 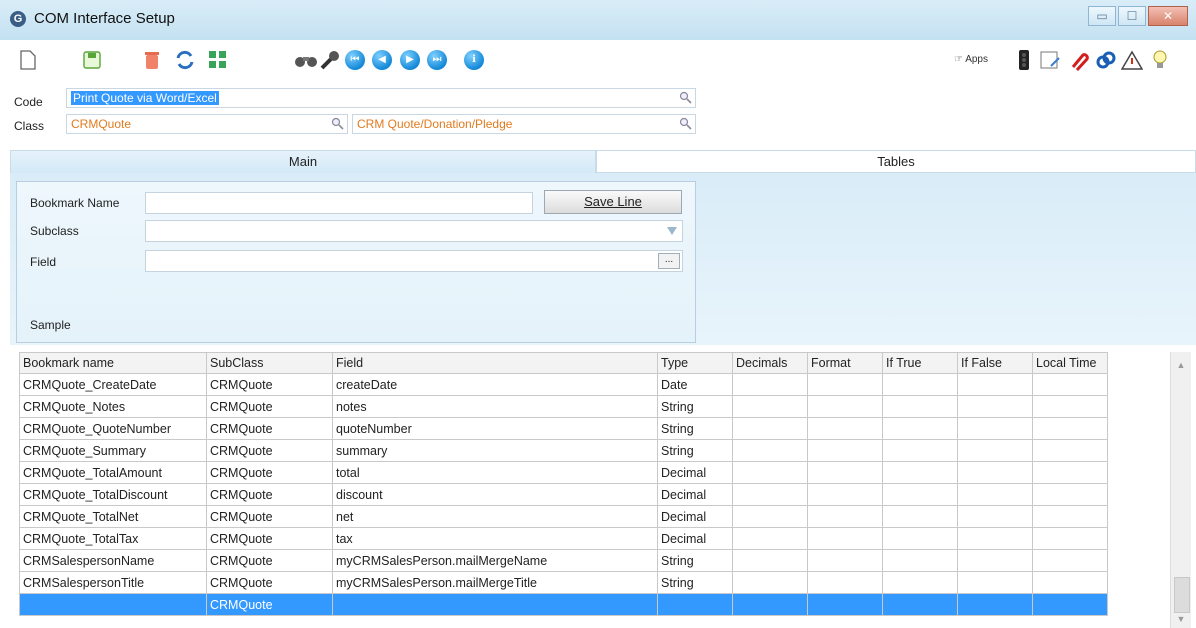 What do you see at coordinates (770, 363) in the screenshot?
I see `column-header: Decimals` at bounding box center [770, 363].